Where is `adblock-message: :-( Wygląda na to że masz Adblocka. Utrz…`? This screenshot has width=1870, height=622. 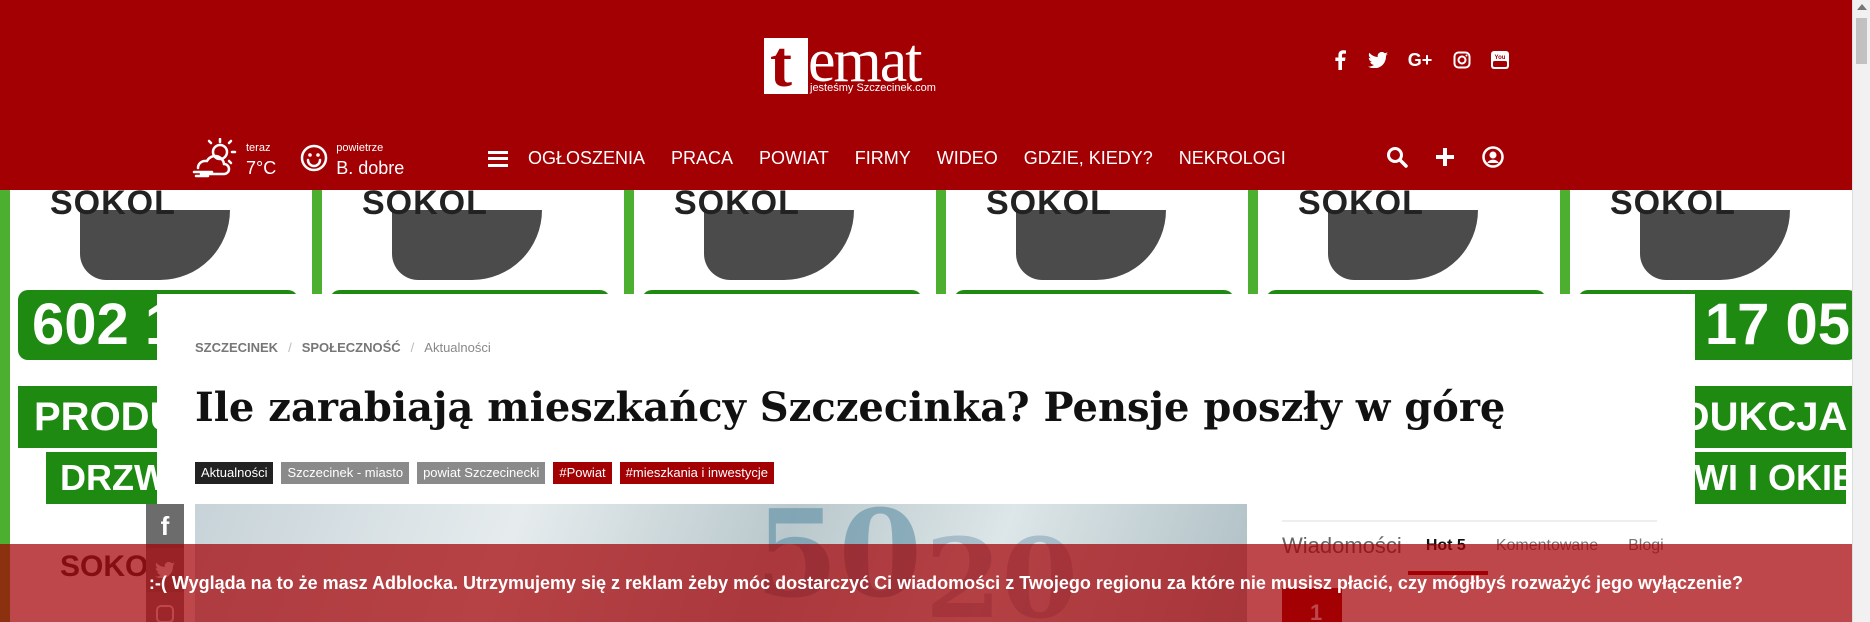 adblock-message: :-( Wygląda na to że masz Adblocka. Utrz… is located at coordinates (946, 582).